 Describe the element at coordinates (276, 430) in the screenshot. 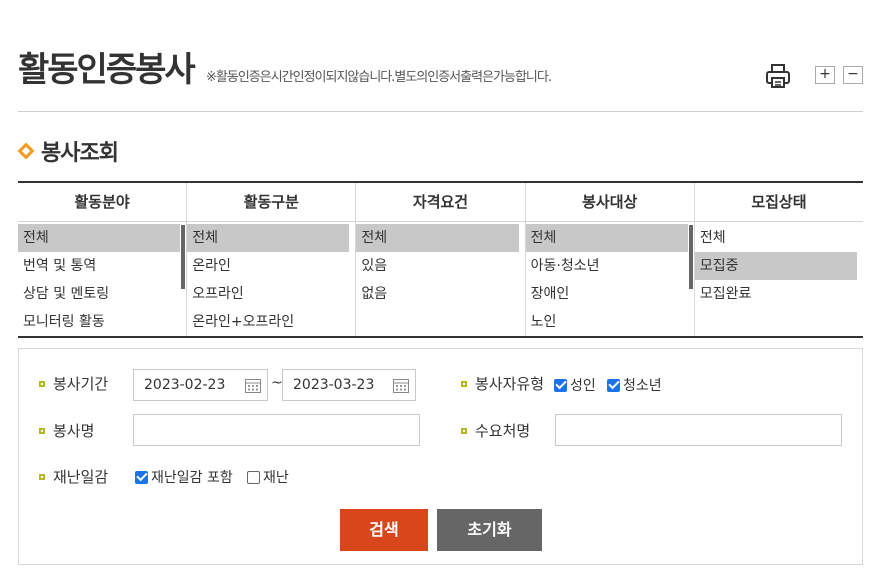

I see `volunteer-name-input` at that location.